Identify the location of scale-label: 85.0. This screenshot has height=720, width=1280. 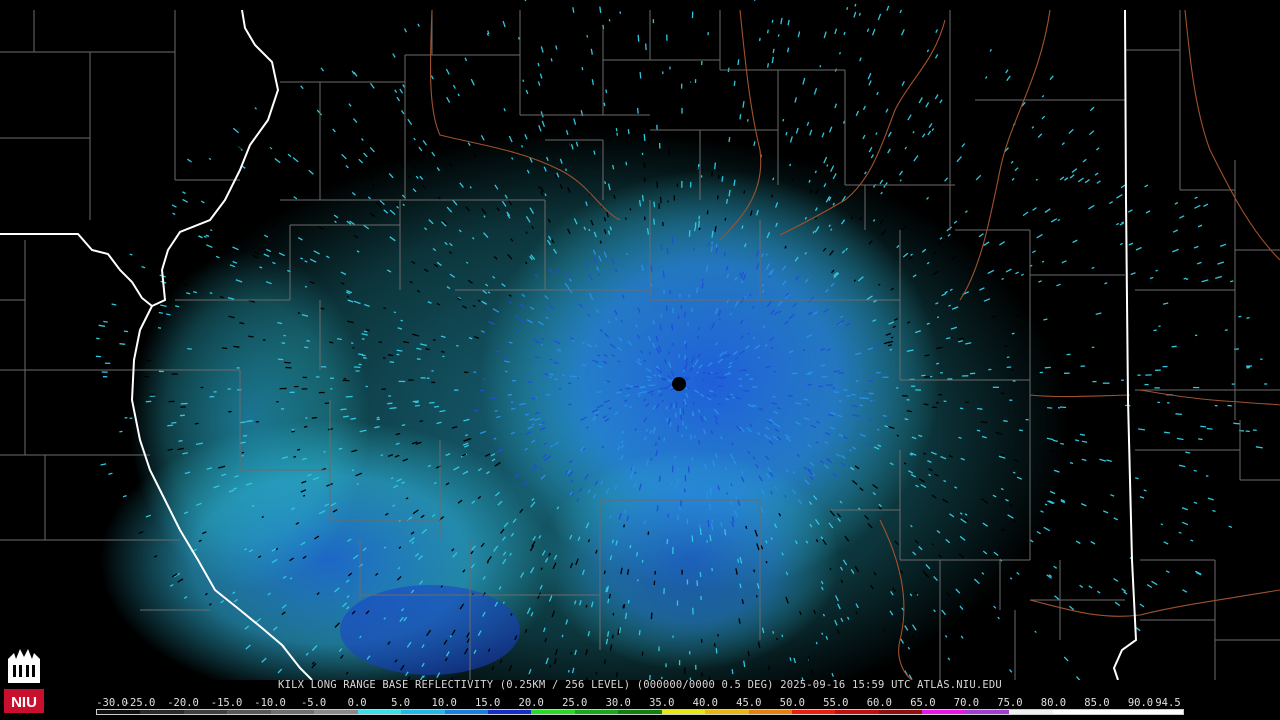
(1097, 703).